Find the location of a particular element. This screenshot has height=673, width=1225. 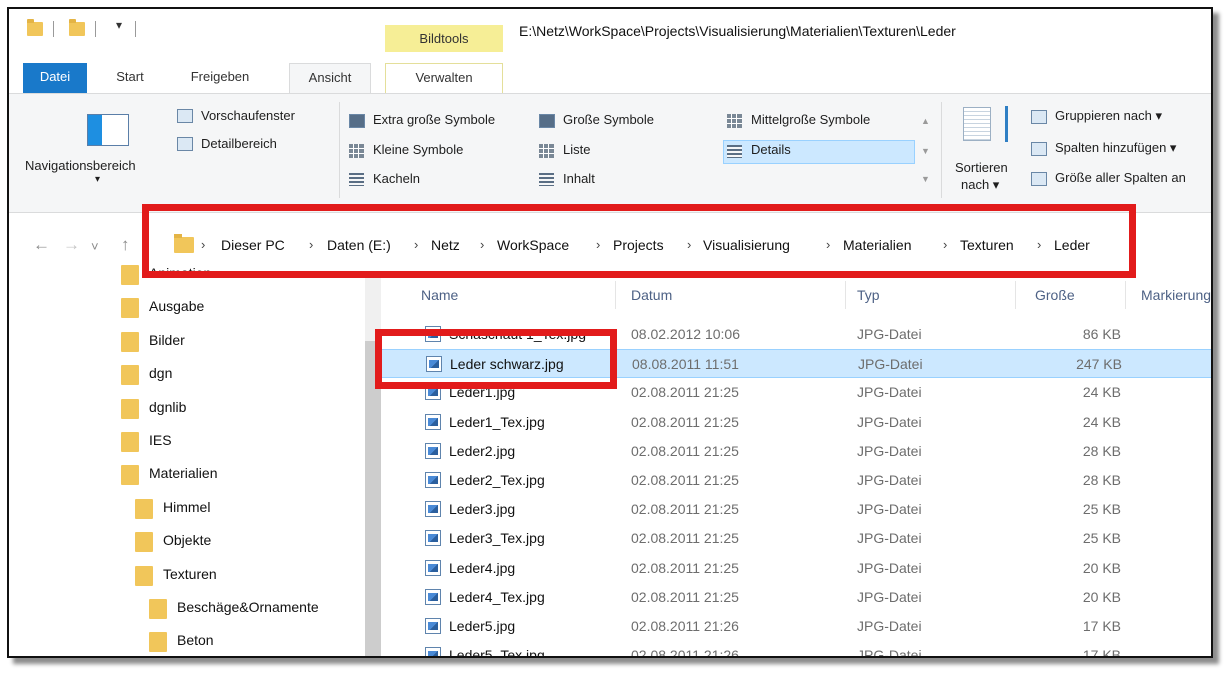

sortieren-nach-label: nach ▾ is located at coordinates (980, 185).